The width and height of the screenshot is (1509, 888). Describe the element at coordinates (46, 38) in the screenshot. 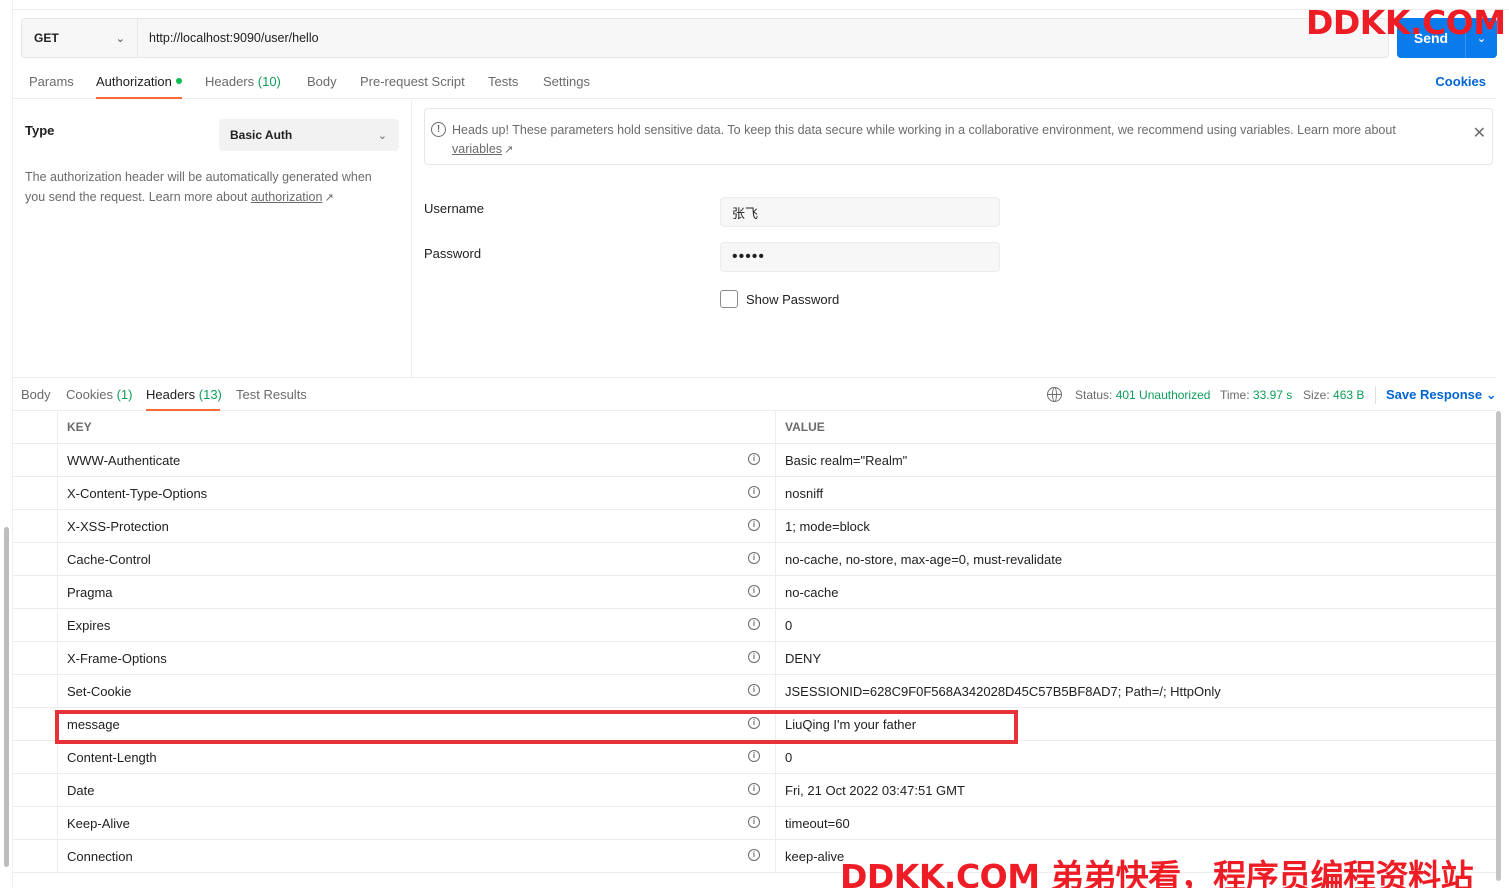

I see `method-value: GET` at that location.